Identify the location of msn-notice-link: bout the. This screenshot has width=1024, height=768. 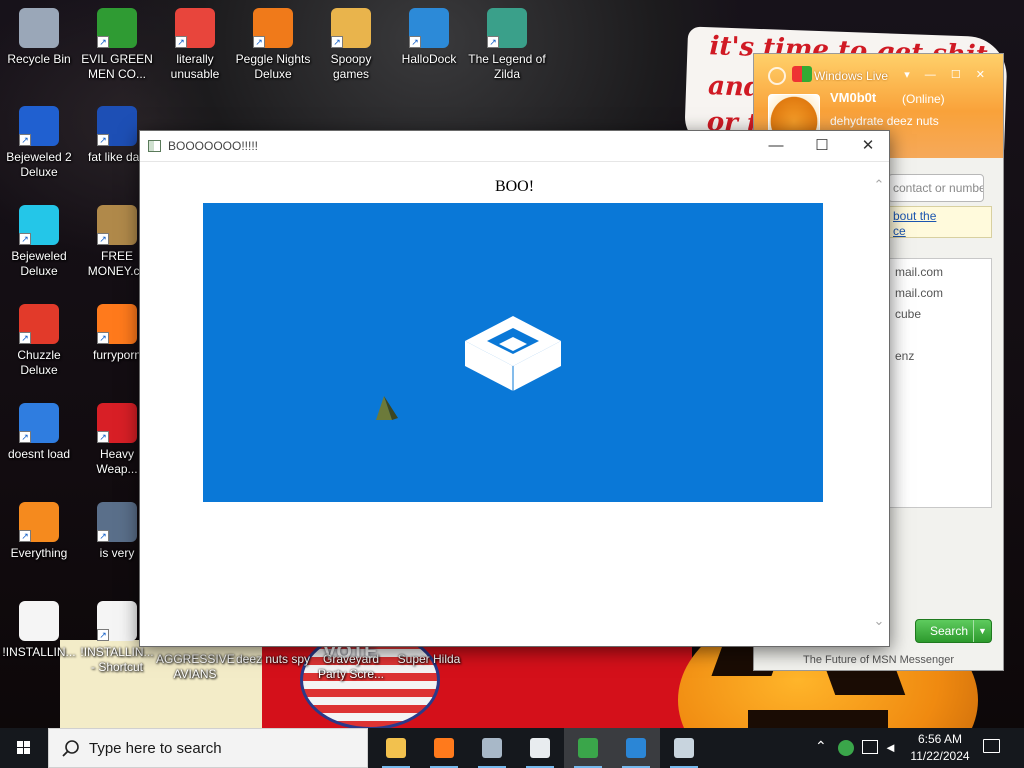
(914, 216).